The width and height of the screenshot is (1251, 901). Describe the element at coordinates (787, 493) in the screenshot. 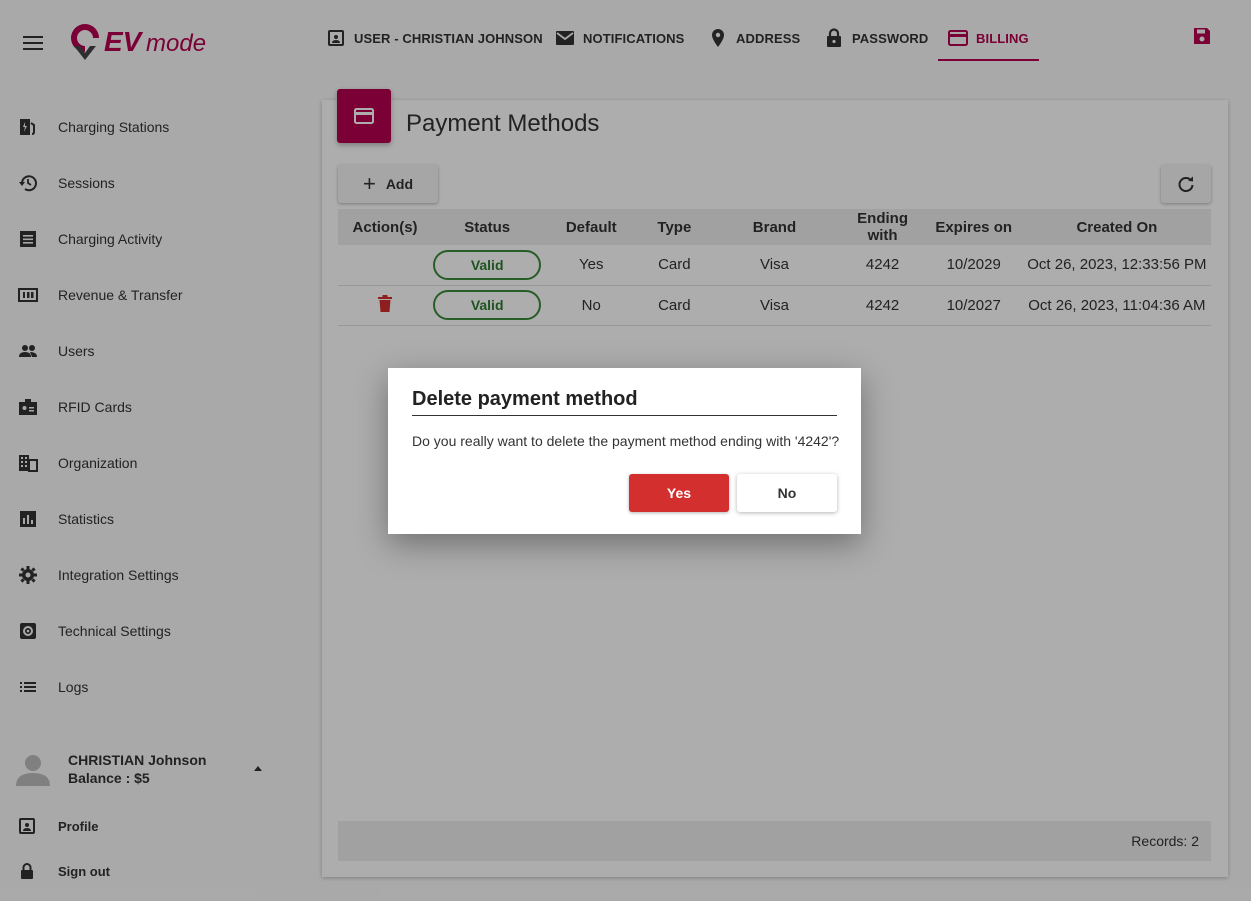

I see `confirm-no-button: No` at that location.